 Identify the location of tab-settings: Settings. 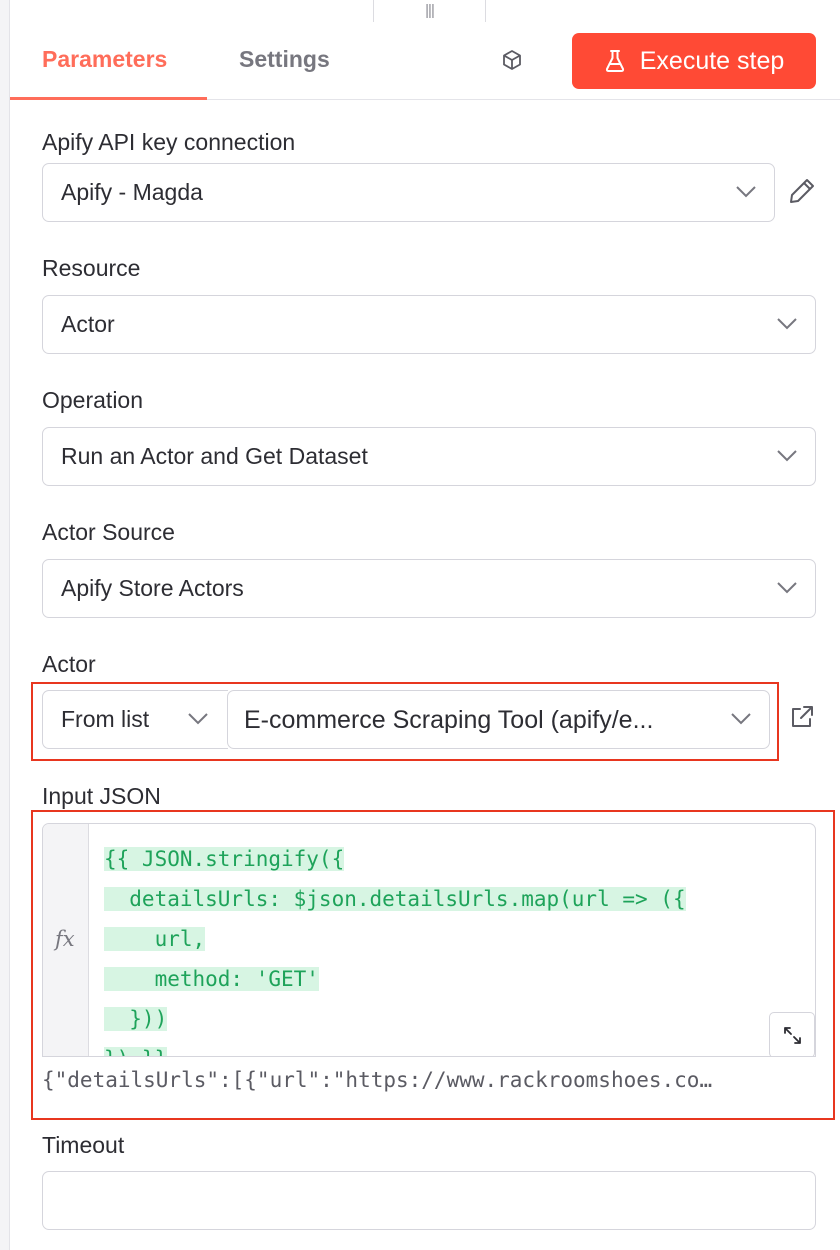
(284, 59).